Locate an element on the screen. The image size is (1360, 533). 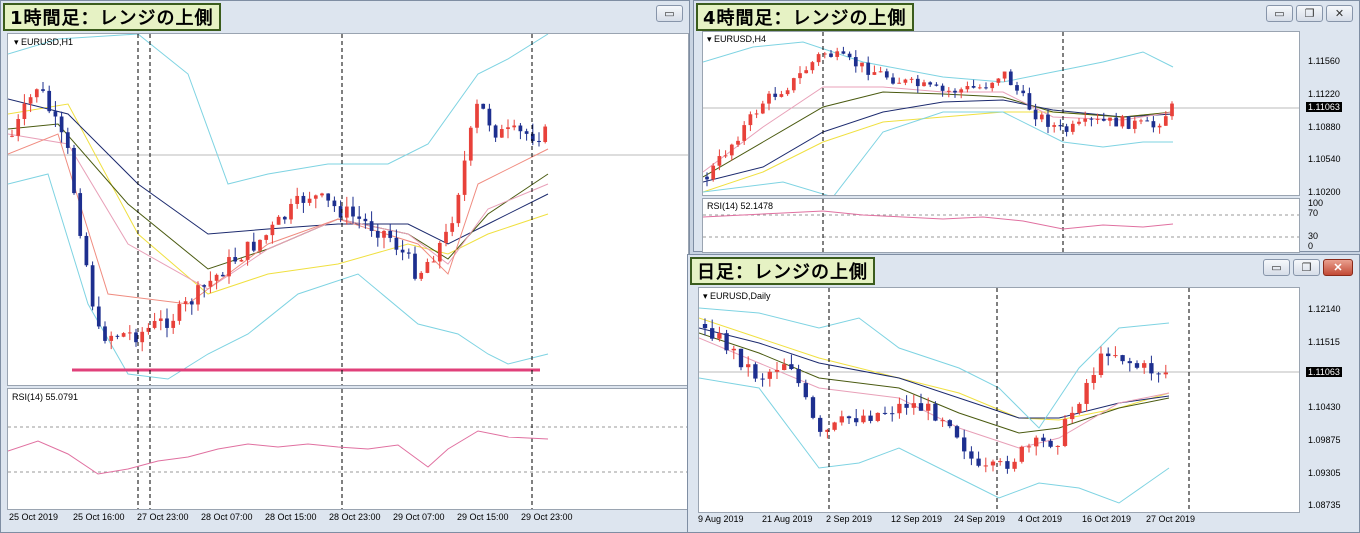
h4-restore-button: ❐ is located at coordinates (1309, 13).